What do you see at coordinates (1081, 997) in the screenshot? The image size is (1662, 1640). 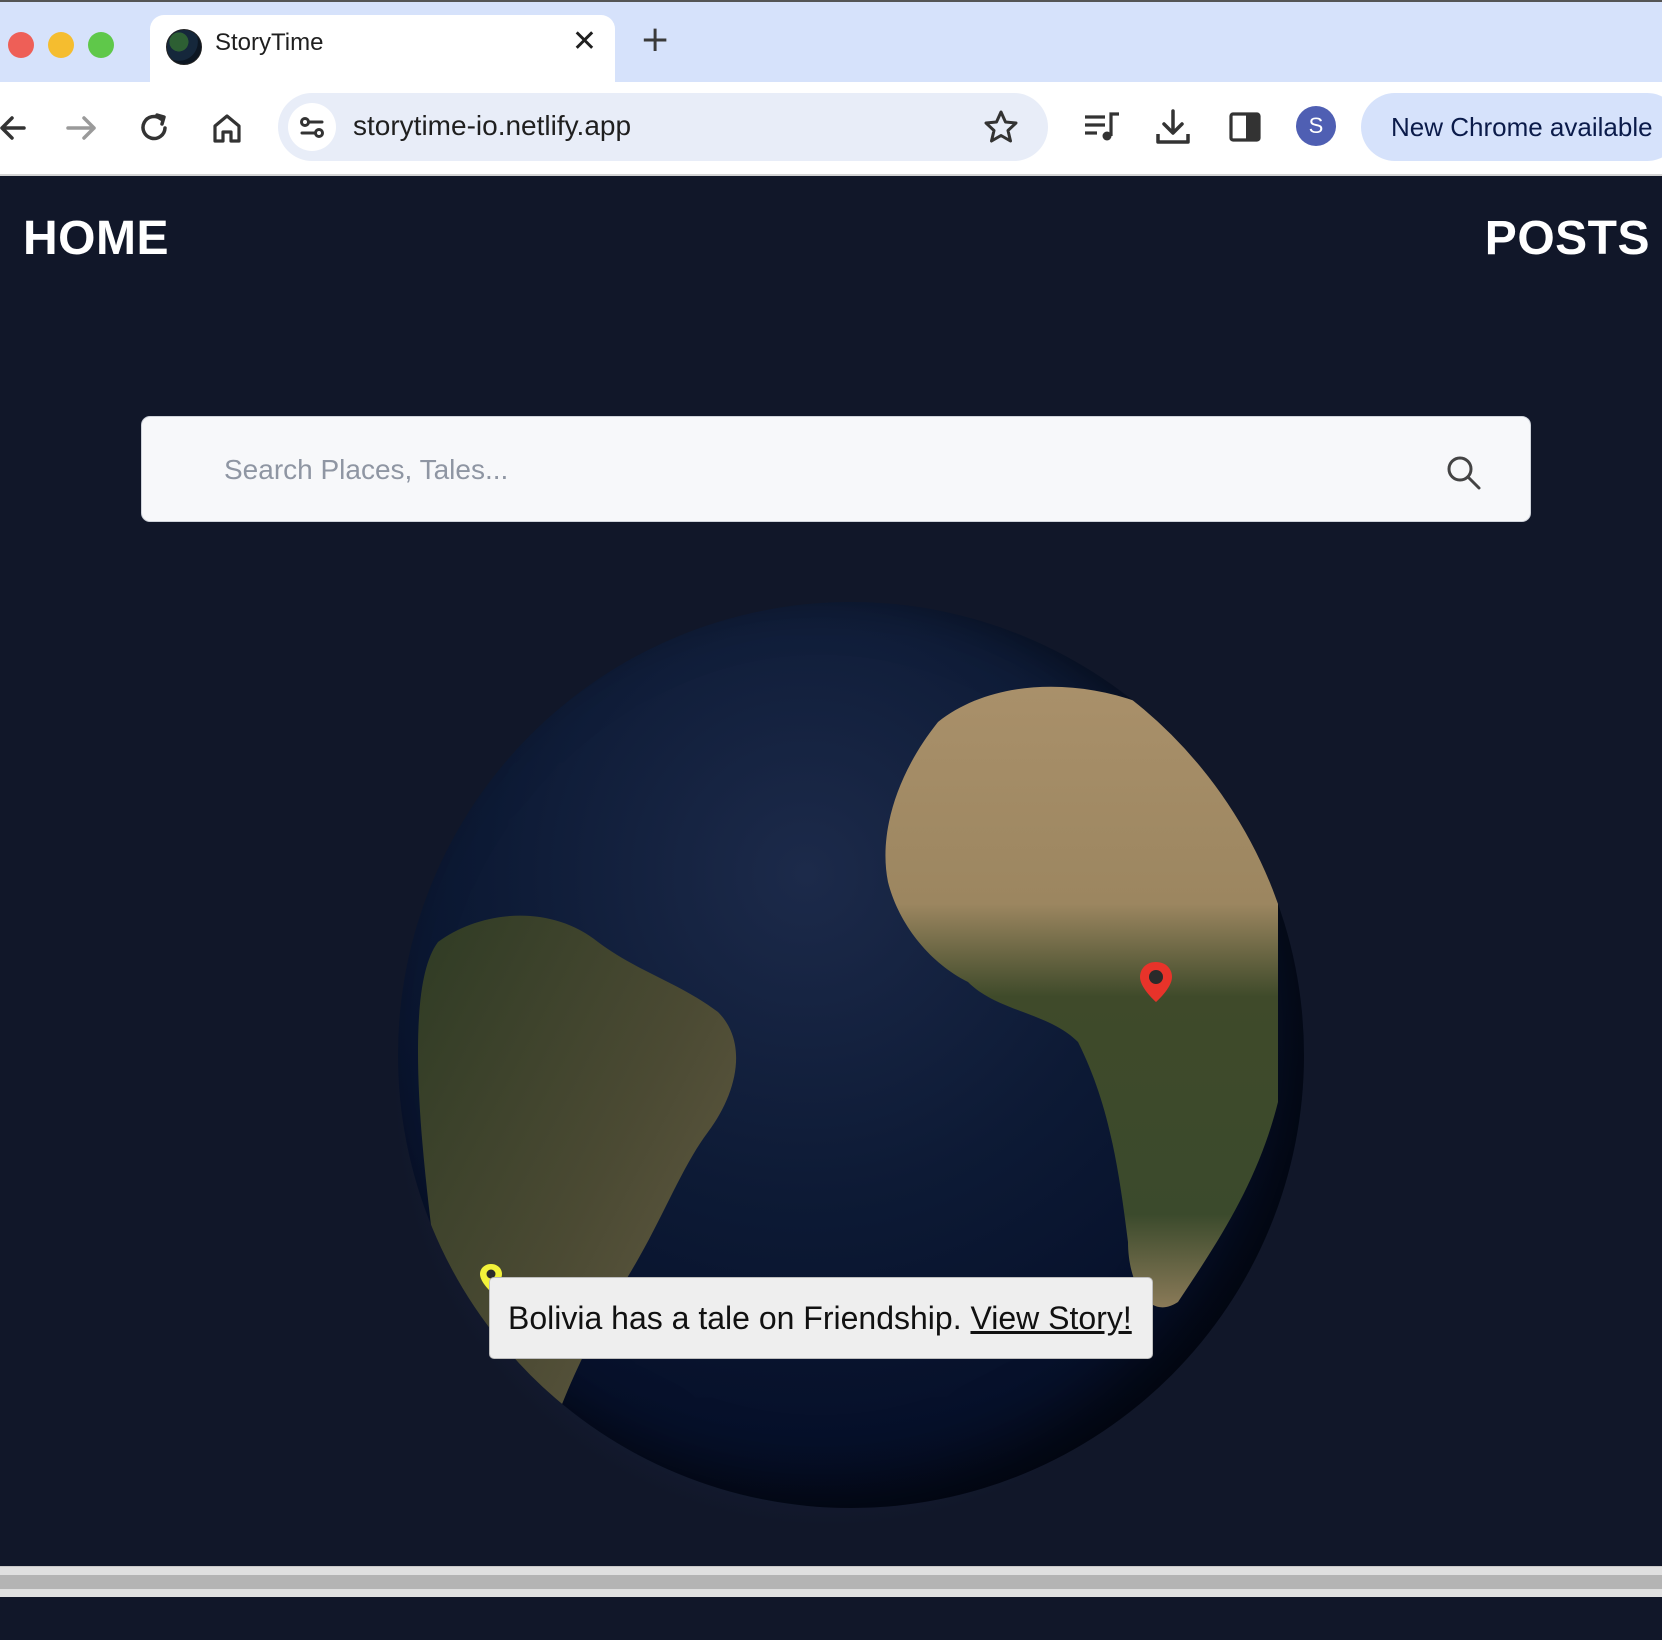 I see `africa-landmass` at bounding box center [1081, 997].